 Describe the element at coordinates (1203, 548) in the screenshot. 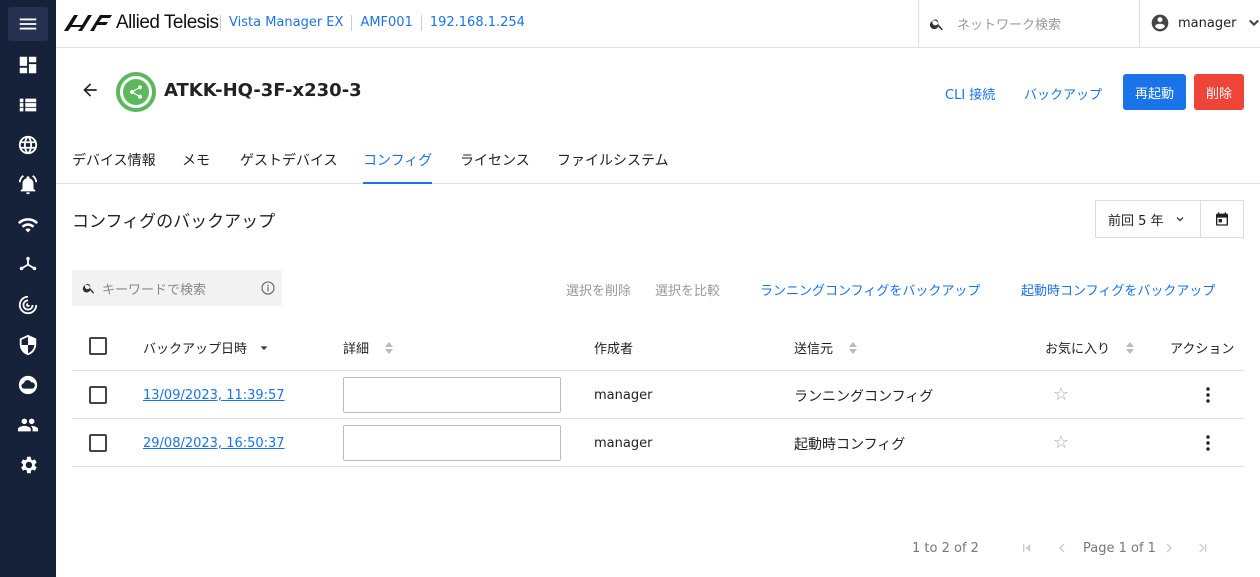

I see `last-page-icon` at that location.